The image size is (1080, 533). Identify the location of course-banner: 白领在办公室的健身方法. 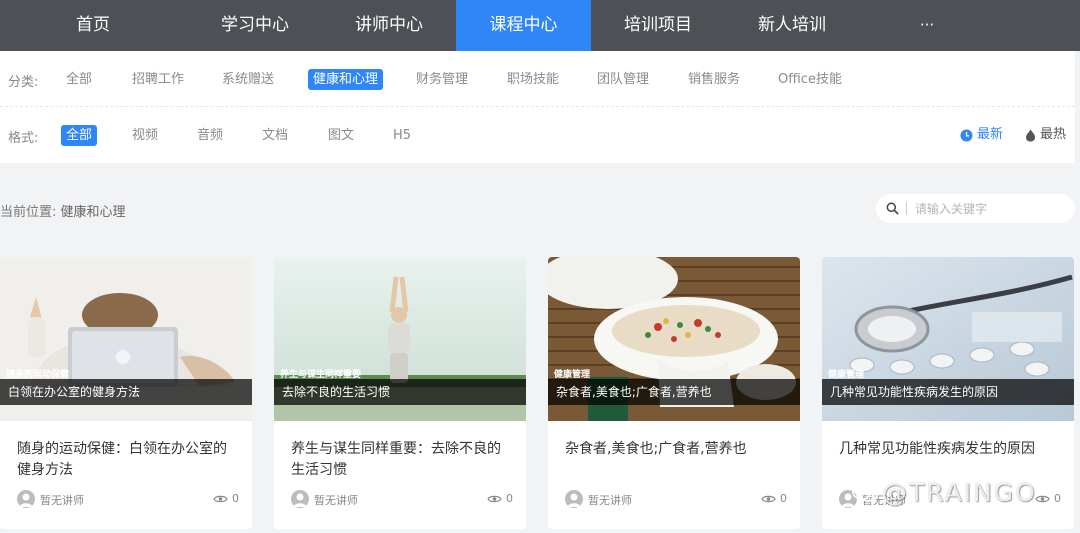
(126, 392).